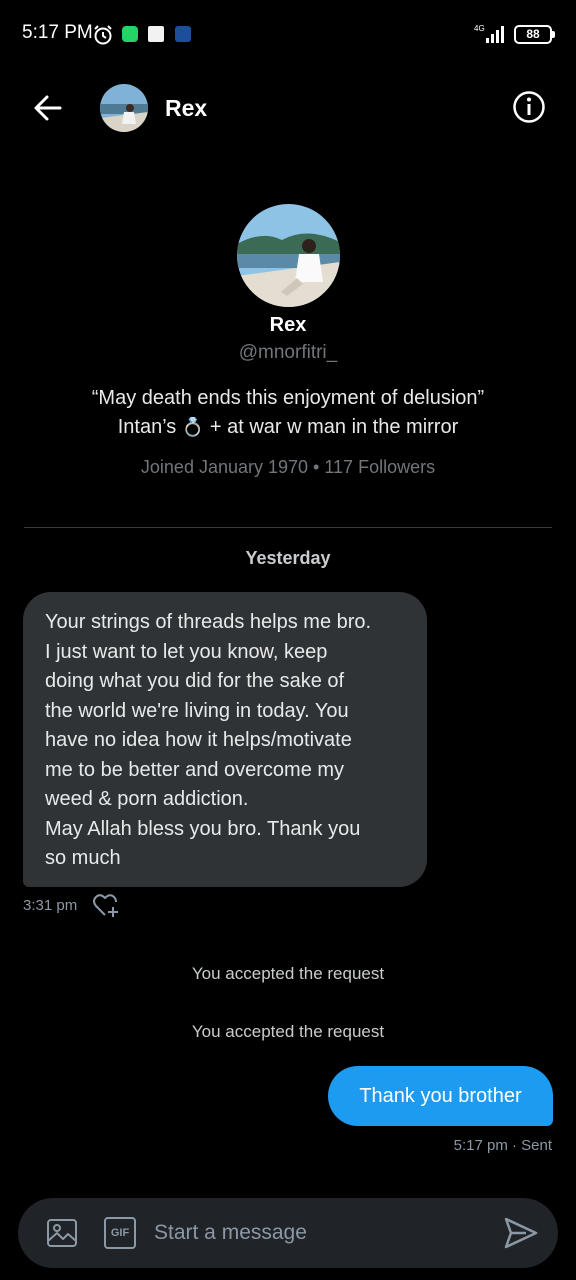 The height and width of the screenshot is (1280, 576). What do you see at coordinates (186, 108) in the screenshot?
I see `header-contact-name: Rex` at bounding box center [186, 108].